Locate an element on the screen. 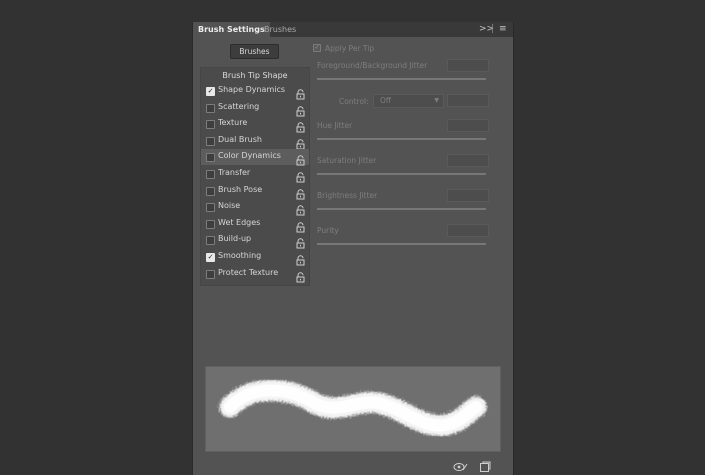 This screenshot has height=475, width=705. create-new-brush-icon is located at coordinates (485, 465).